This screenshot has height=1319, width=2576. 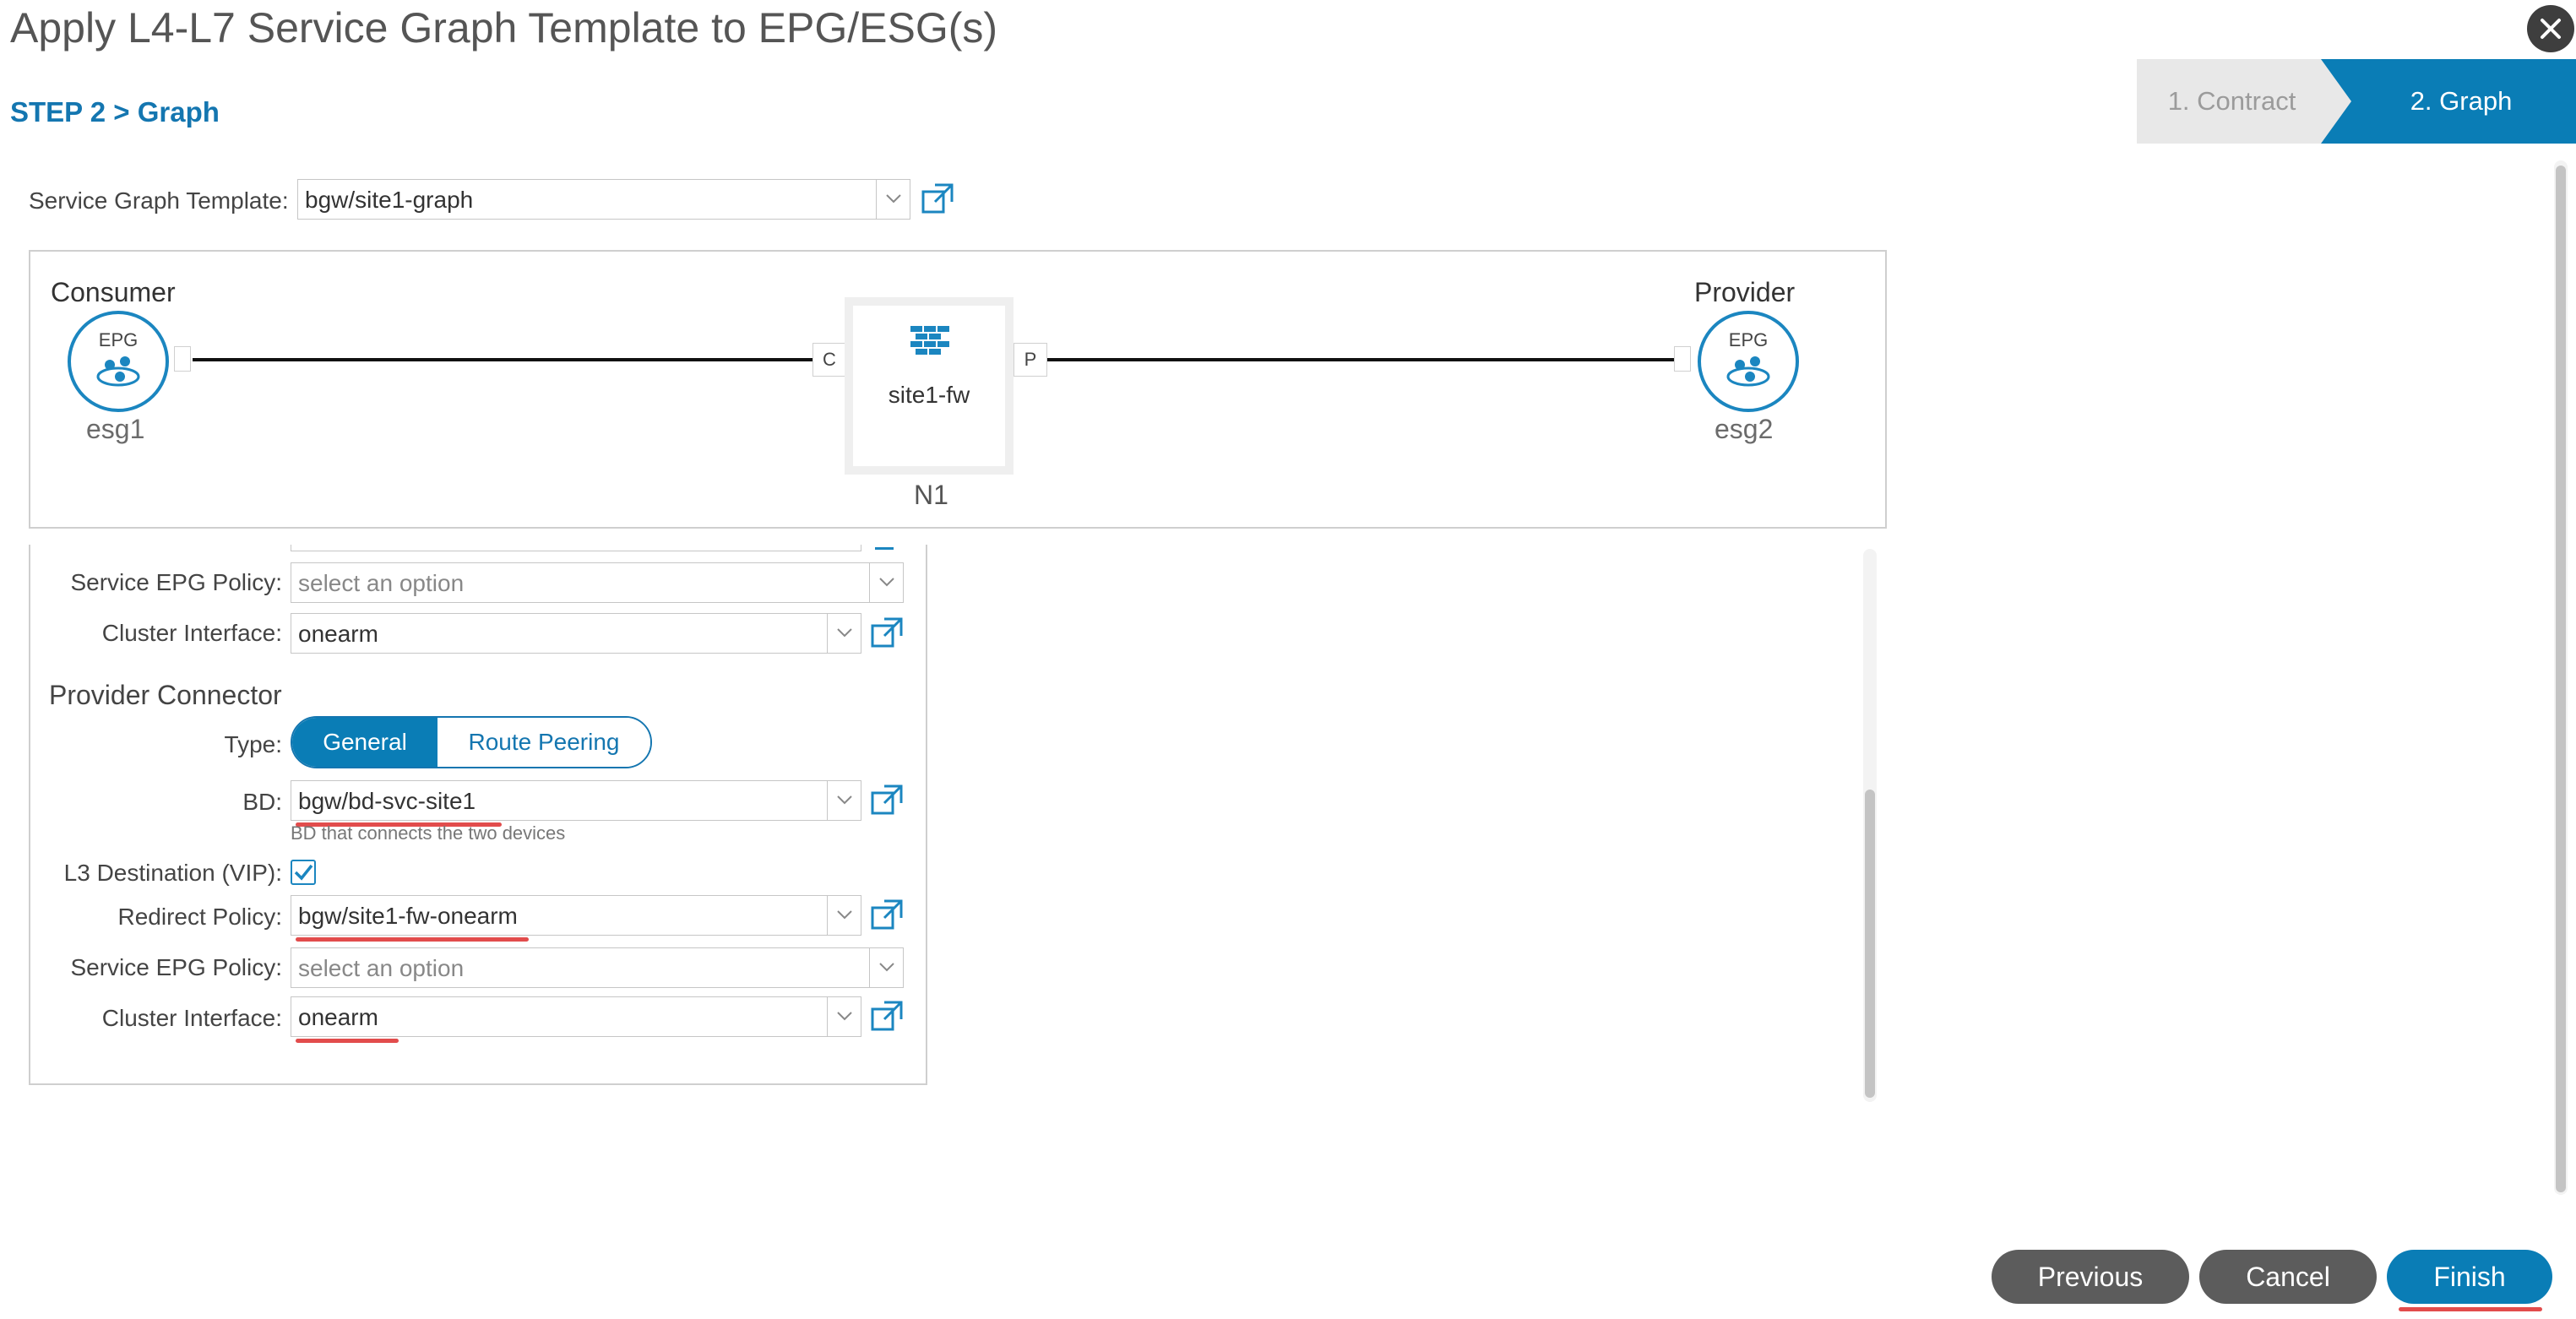 What do you see at coordinates (2448, 101) in the screenshot?
I see `wizard-step-graph: 2. Graph` at bounding box center [2448, 101].